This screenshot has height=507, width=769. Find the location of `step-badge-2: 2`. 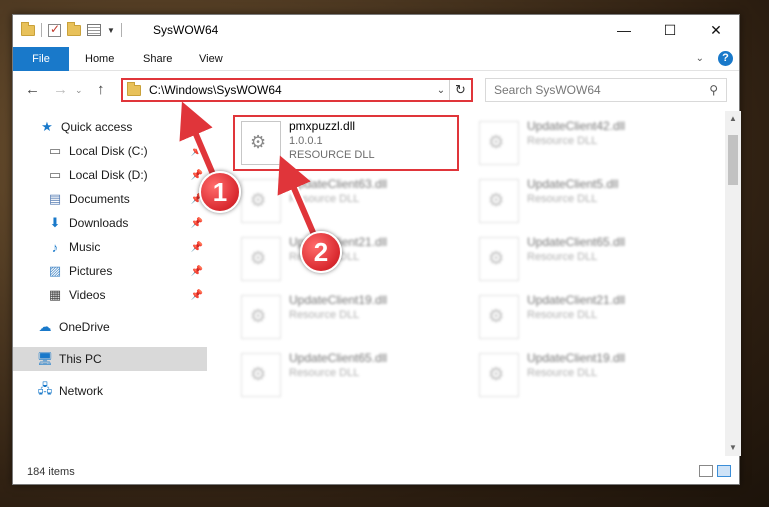

step-badge-2: 2 is located at coordinates (321, 252).